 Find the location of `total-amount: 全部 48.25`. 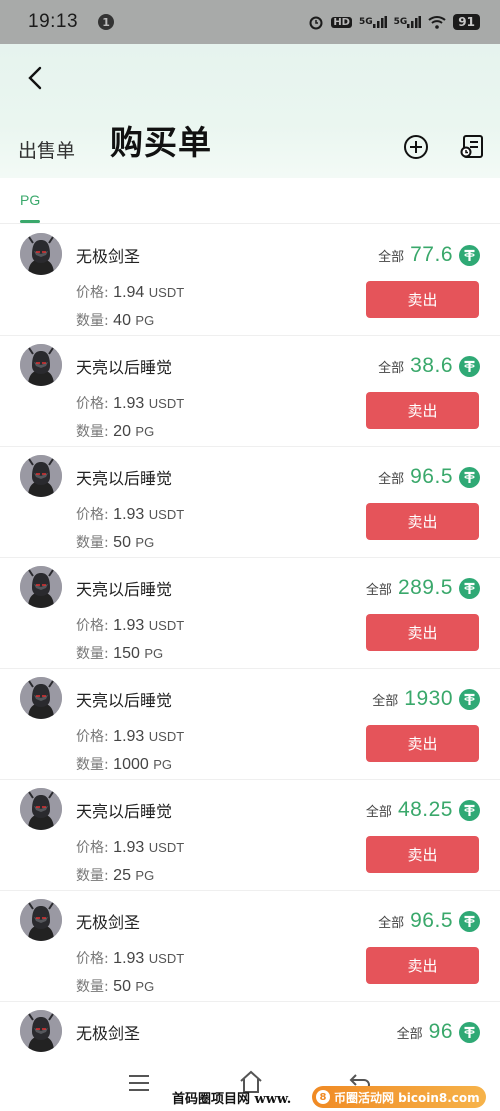

total-amount: 全部 48.25 is located at coordinates (423, 810).